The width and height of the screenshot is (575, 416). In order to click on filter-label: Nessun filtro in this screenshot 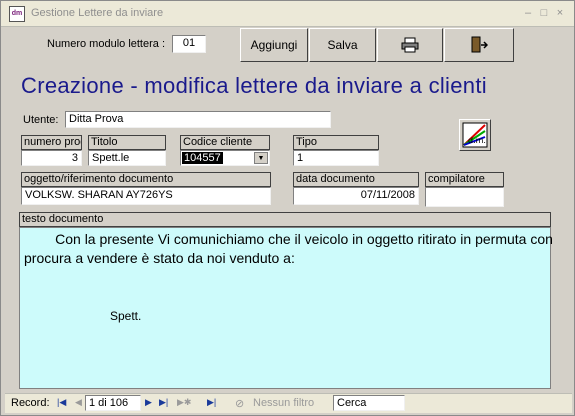, I will do `click(283, 403)`.